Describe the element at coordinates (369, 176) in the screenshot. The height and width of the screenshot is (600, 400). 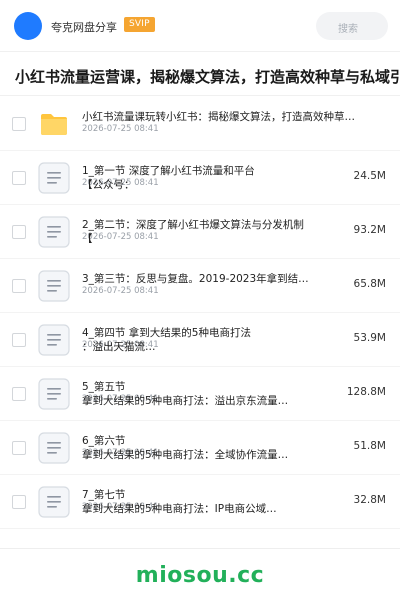
I see `file-size: 24.5M` at that location.